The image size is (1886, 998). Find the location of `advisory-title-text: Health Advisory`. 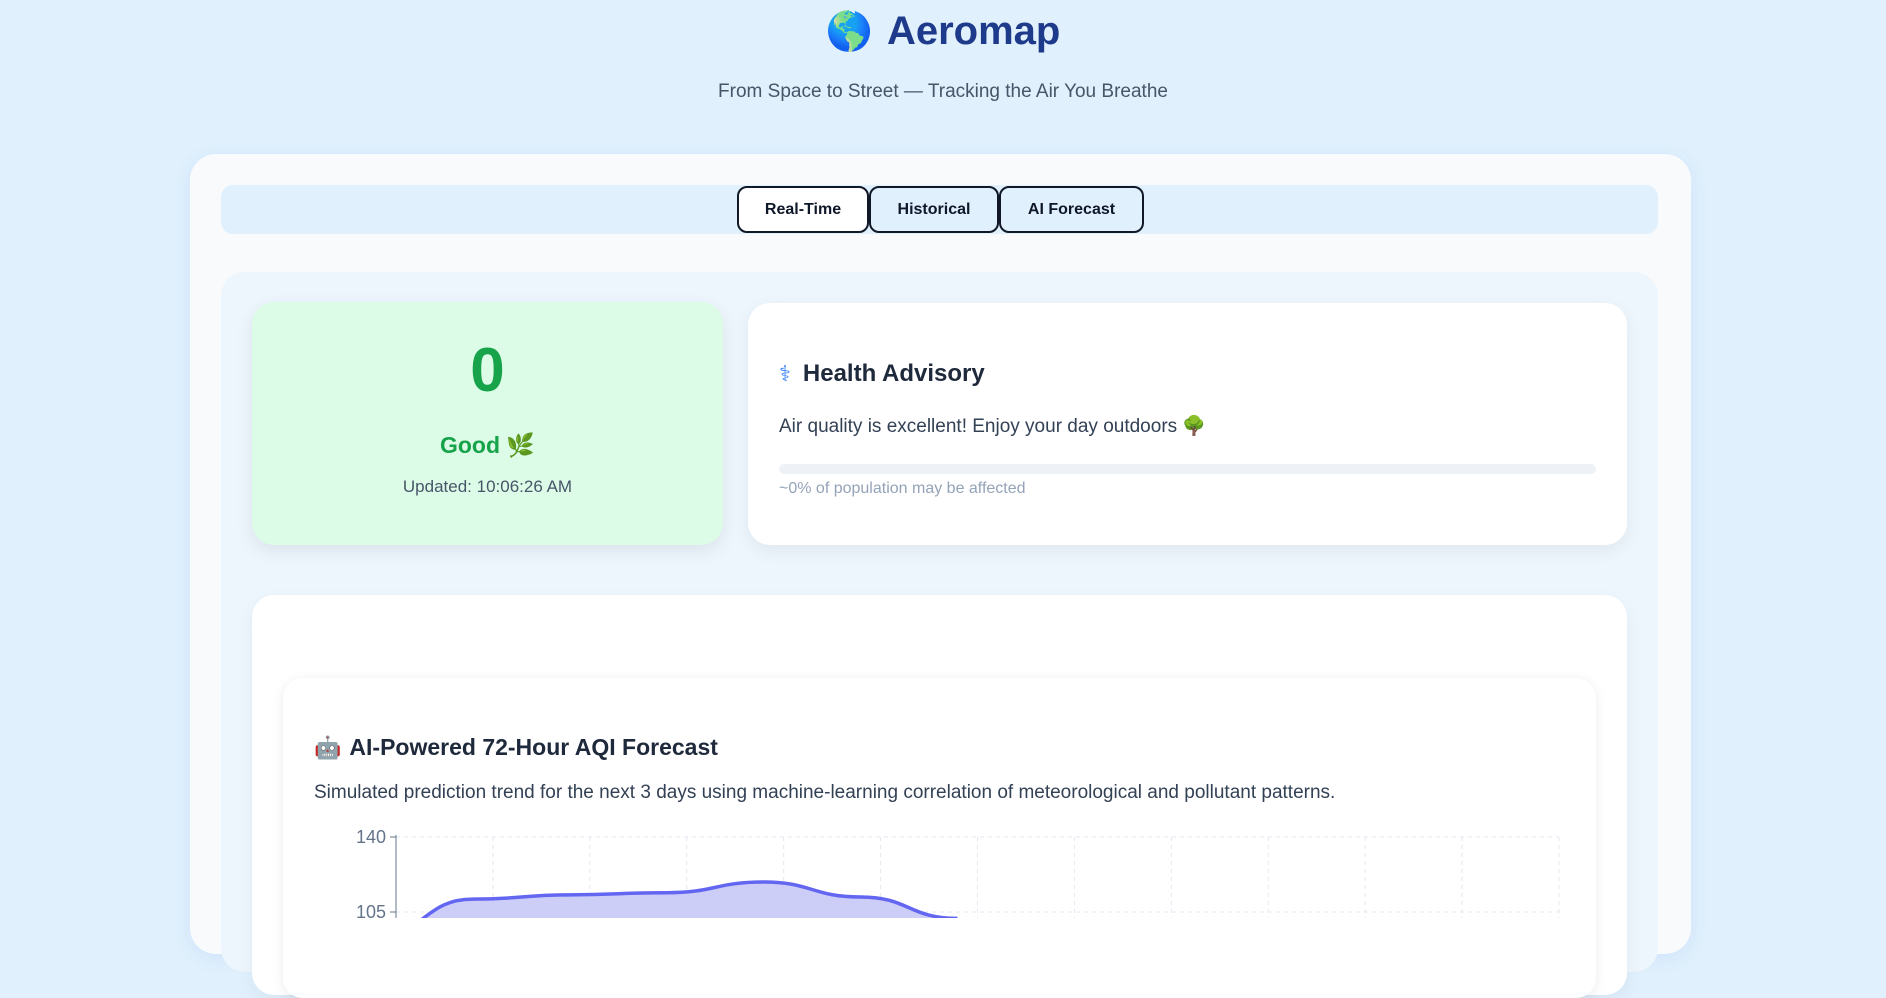

advisory-title-text: Health Advisory is located at coordinates (893, 373).